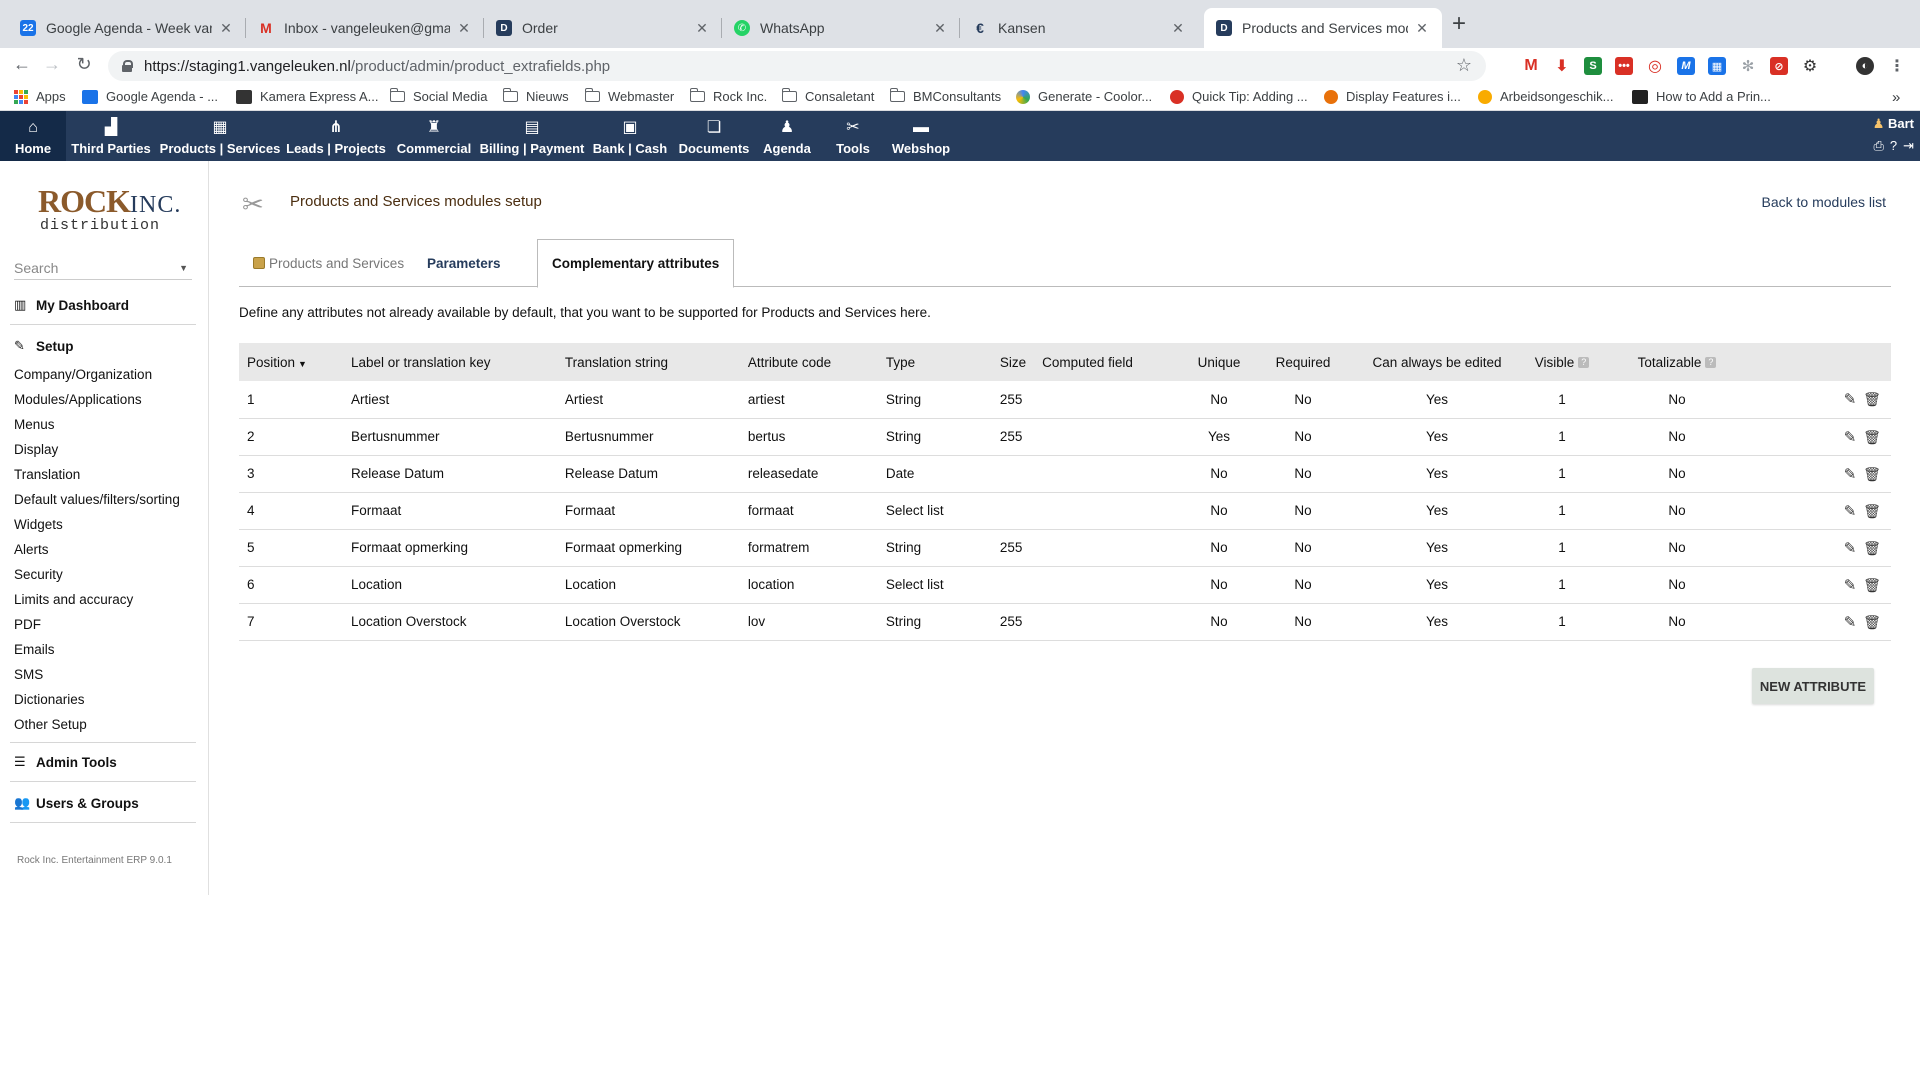 The height and width of the screenshot is (1080, 1920). What do you see at coordinates (1655, 66) in the screenshot?
I see `lifebuoy-extension-icon: ◎` at bounding box center [1655, 66].